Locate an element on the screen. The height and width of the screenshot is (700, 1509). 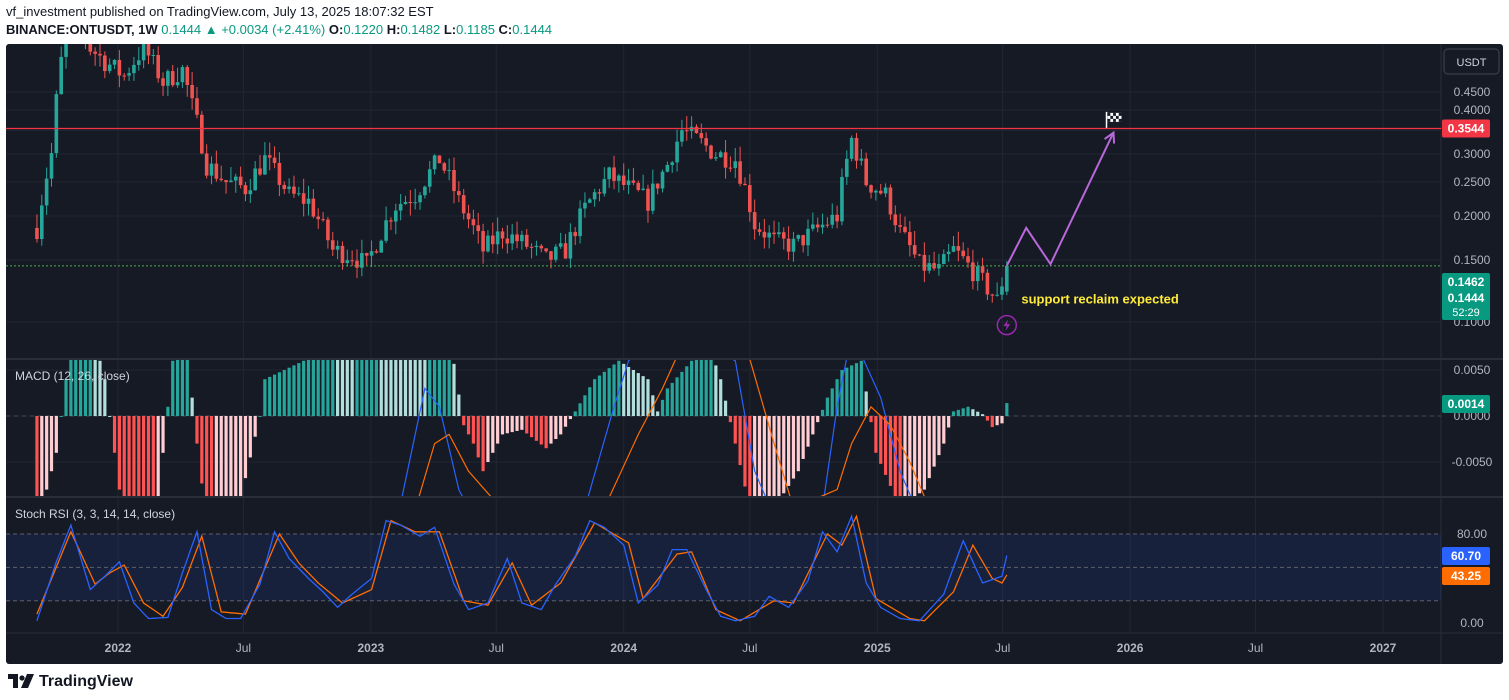
symbol-label: BINANCE:ONTUSDT, 1W is located at coordinates (82, 29).